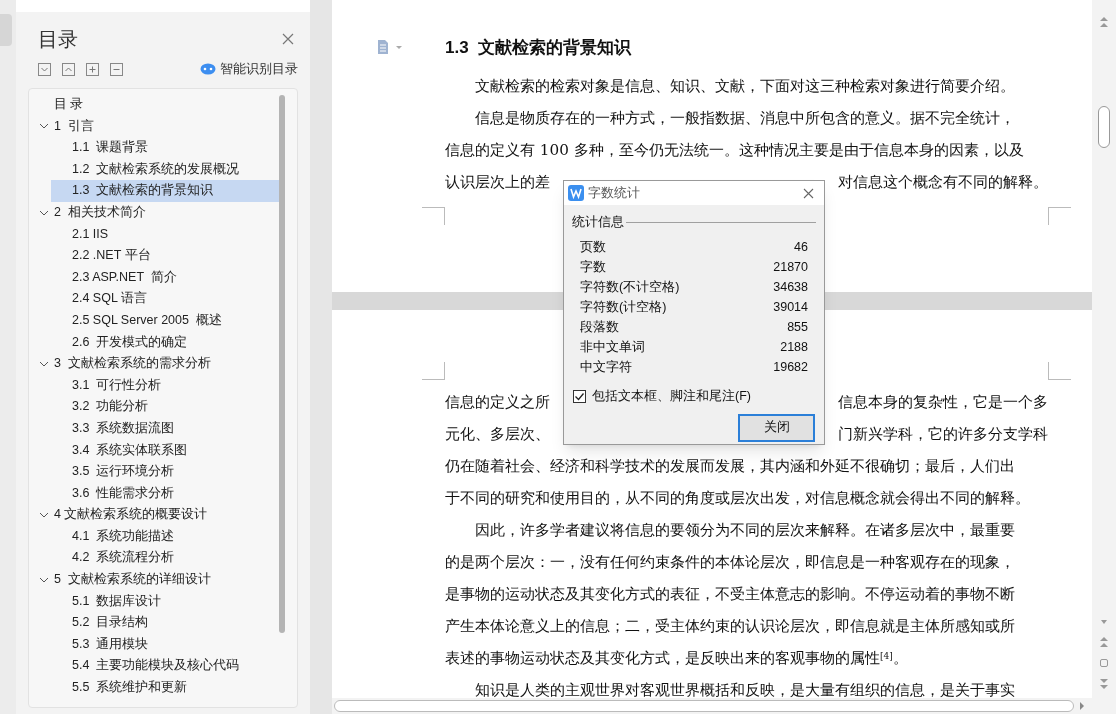 Image resolution: width=1116 pixels, height=714 pixels. Describe the element at coordinates (694, 396) in the screenshot. I see `include-notes-checkbox: 包括文本框、脚注和尾注(F)` at that location.